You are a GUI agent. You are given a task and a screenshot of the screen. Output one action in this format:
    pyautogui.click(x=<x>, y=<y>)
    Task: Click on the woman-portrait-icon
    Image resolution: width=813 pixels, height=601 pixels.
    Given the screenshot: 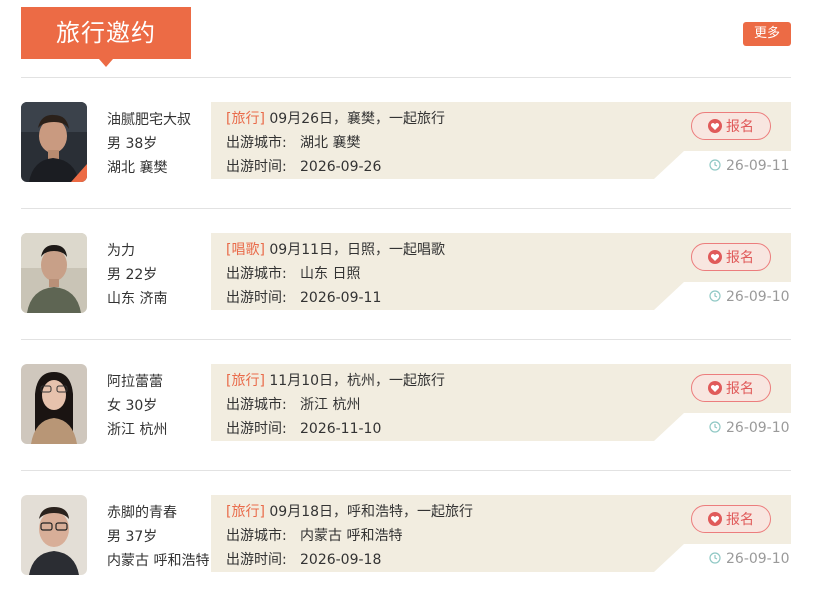 What is the action you would take?
    pyautogui.click(x=54, y=404)
    